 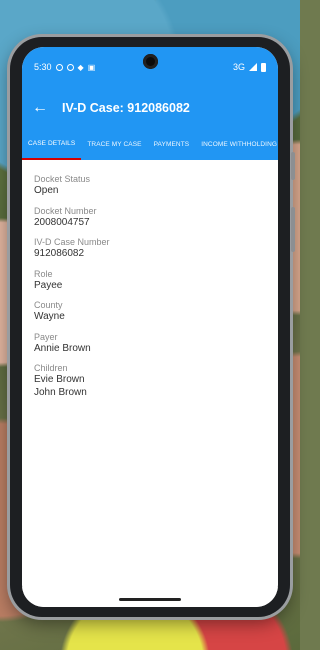 I want to click on battery-icon, so click(x=263, y=67).